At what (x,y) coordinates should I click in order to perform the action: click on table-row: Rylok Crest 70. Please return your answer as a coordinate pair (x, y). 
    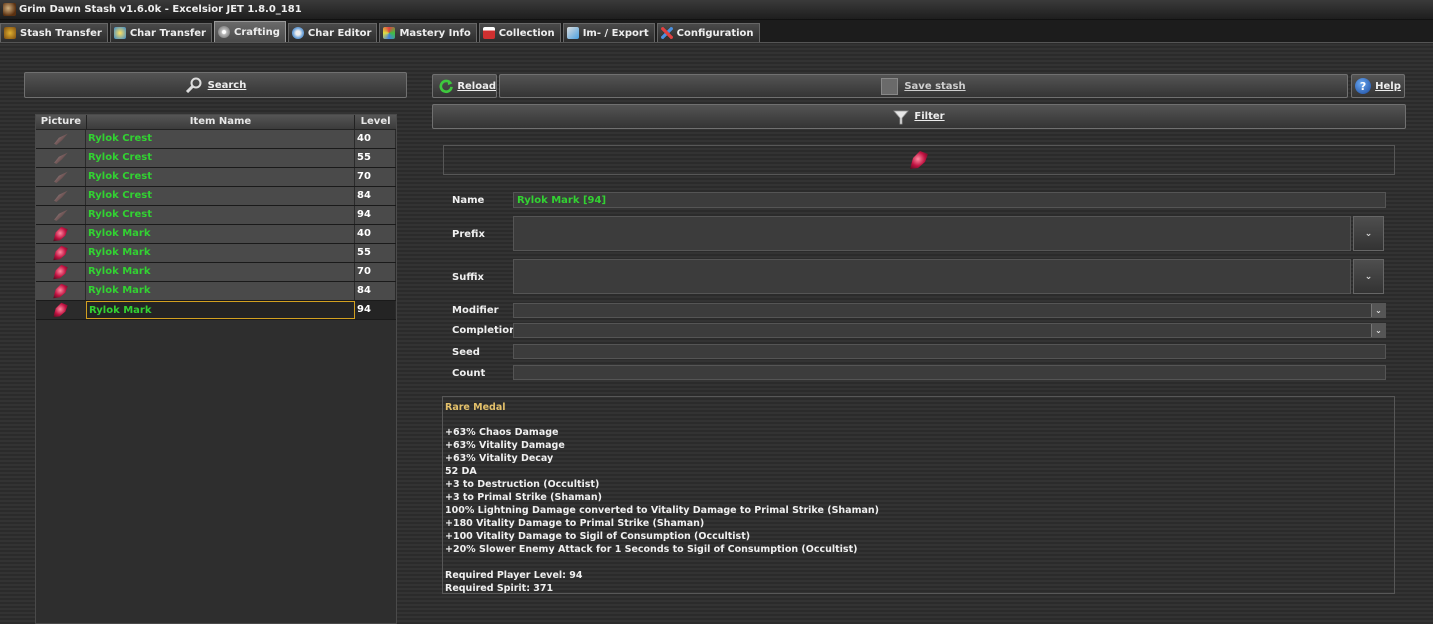
    Looking at the image, I should click on (216, 177).